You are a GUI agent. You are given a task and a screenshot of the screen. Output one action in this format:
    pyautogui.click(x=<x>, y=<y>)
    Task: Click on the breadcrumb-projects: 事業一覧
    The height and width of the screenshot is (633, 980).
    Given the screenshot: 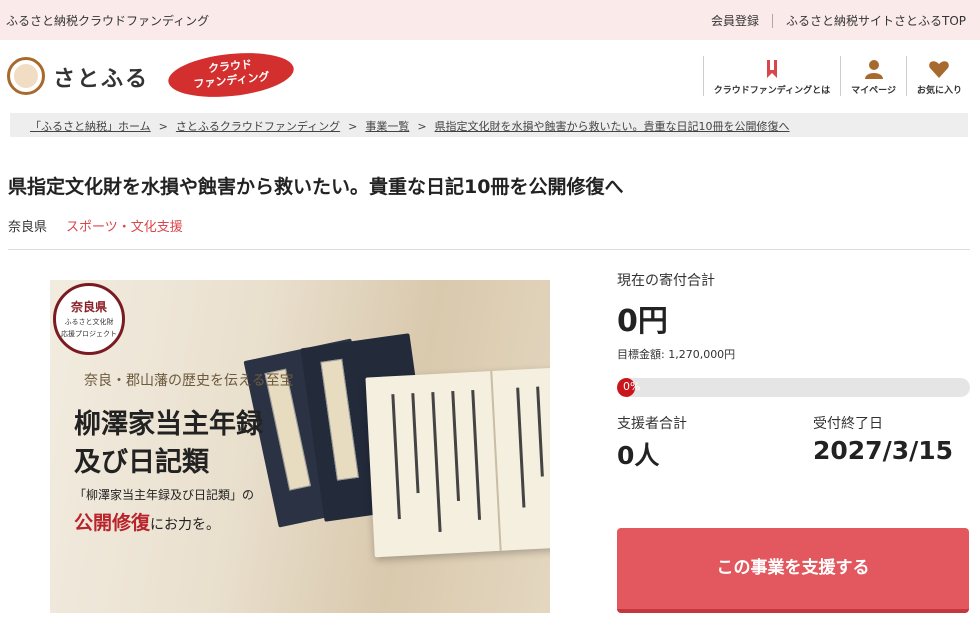 What is the action you would take?
    pyautogui.click(x=387, y=126)
    